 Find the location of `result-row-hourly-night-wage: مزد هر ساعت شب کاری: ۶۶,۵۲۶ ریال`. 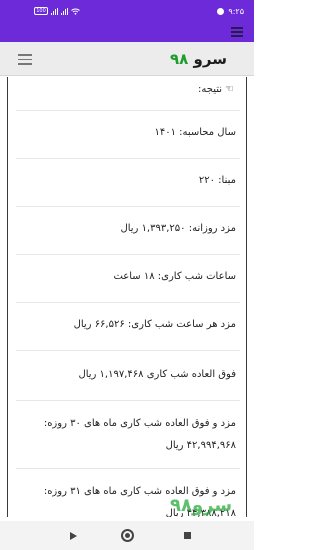

result-row-hourly-night-wage: مزد هر ساعت شب کاری: ۶۶,۵۲۶ ریال is located at coordinates (128, 326).